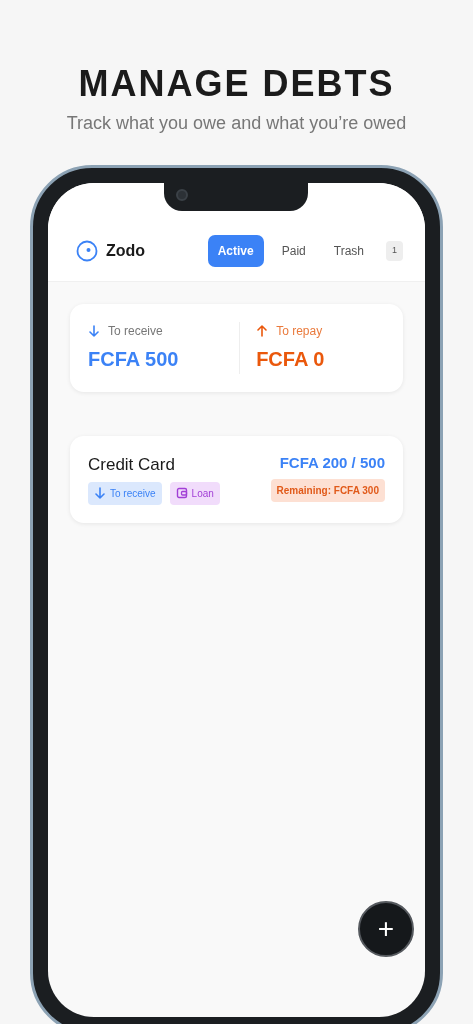 The image size is (473, 1024). Describe the element at coordinates (348, 251) in the screenshot. I see `tab: Trash` at that location.